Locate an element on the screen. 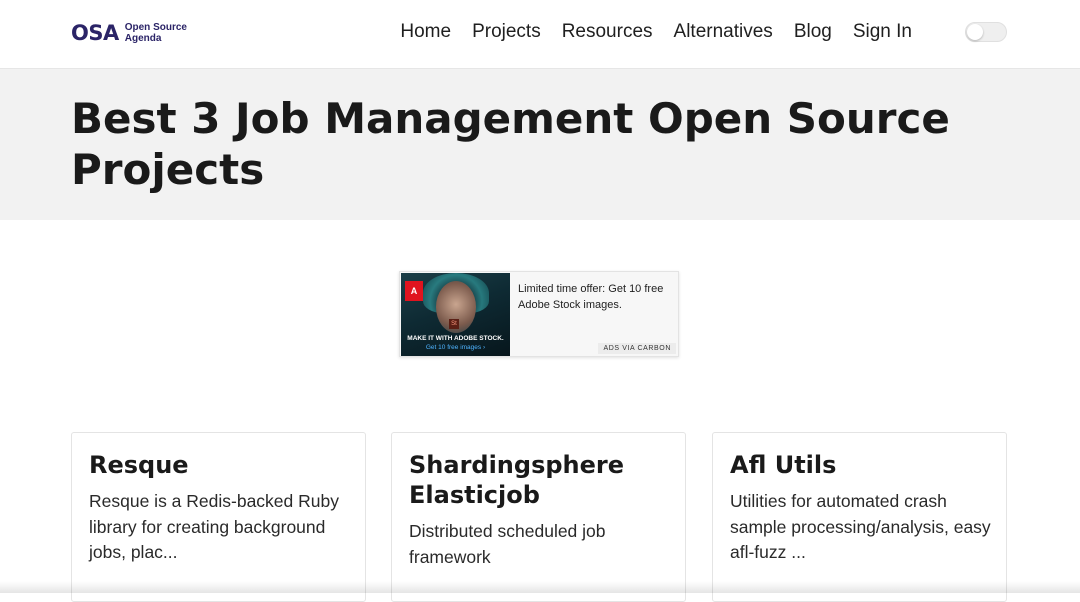 The height and width of the screenshot is (602, 1080). page-title-line-1: Best 3 Job Management Open Source is located at coordinates (510, 118).